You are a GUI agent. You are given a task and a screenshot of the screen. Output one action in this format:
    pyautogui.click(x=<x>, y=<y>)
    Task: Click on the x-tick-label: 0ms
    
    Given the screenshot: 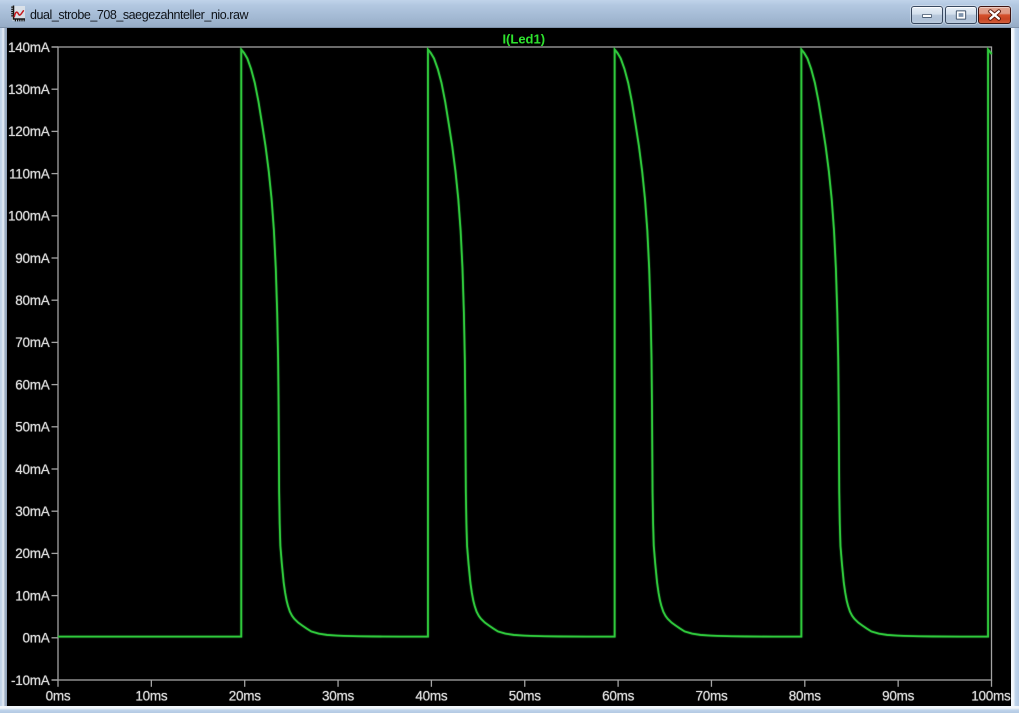 What is the action you would take?
    pyautogui.click(x=58, y=696)
    